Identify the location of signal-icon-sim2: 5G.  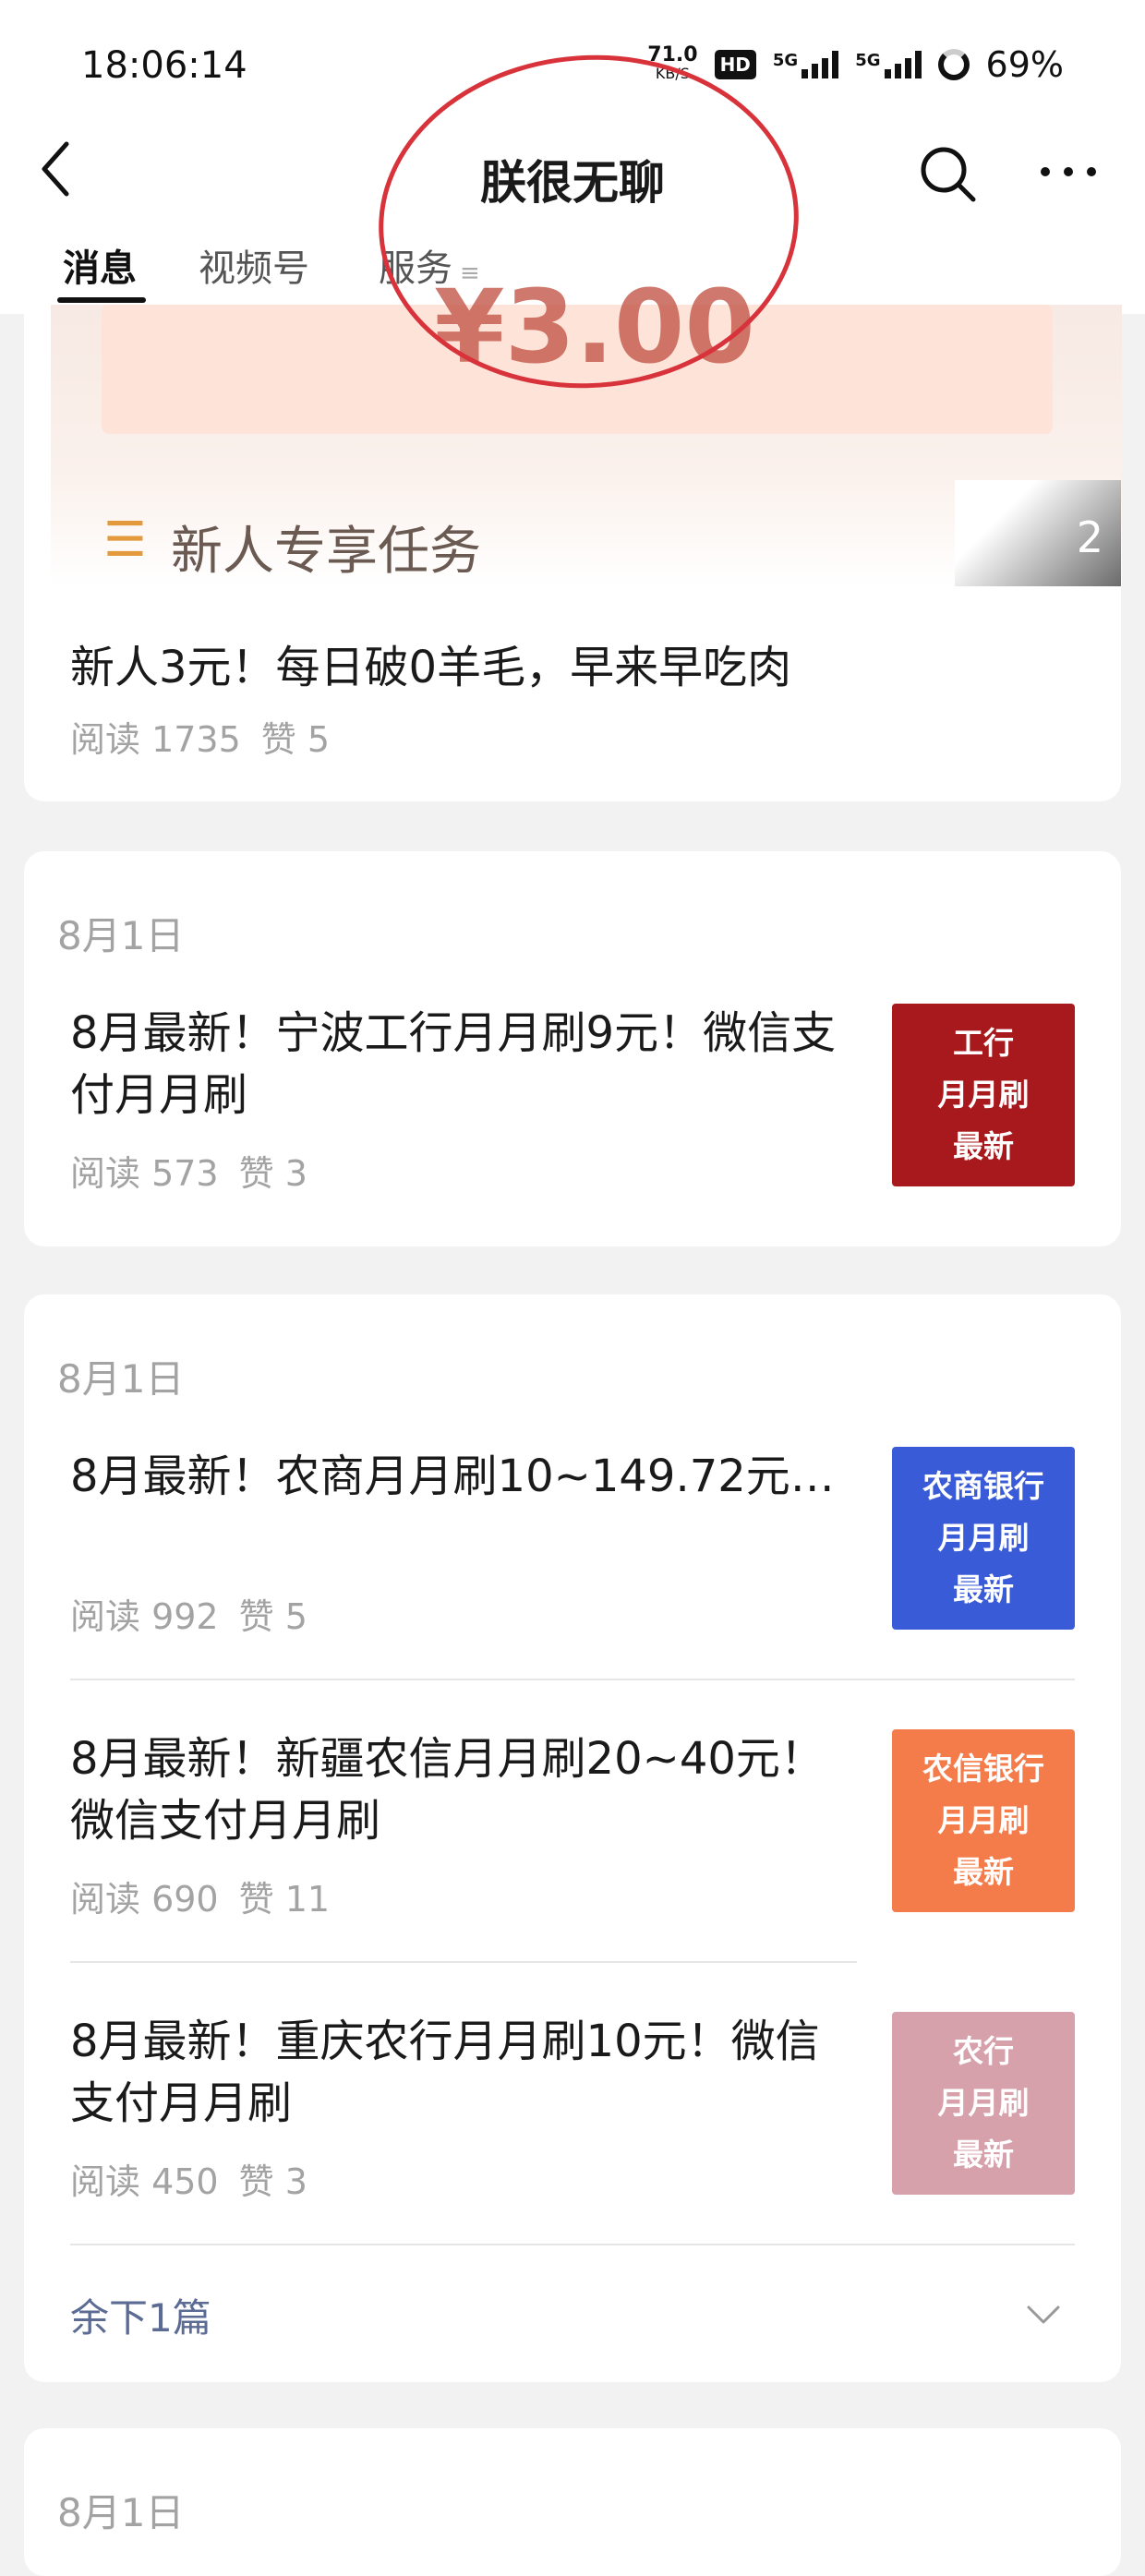
(889, 64).